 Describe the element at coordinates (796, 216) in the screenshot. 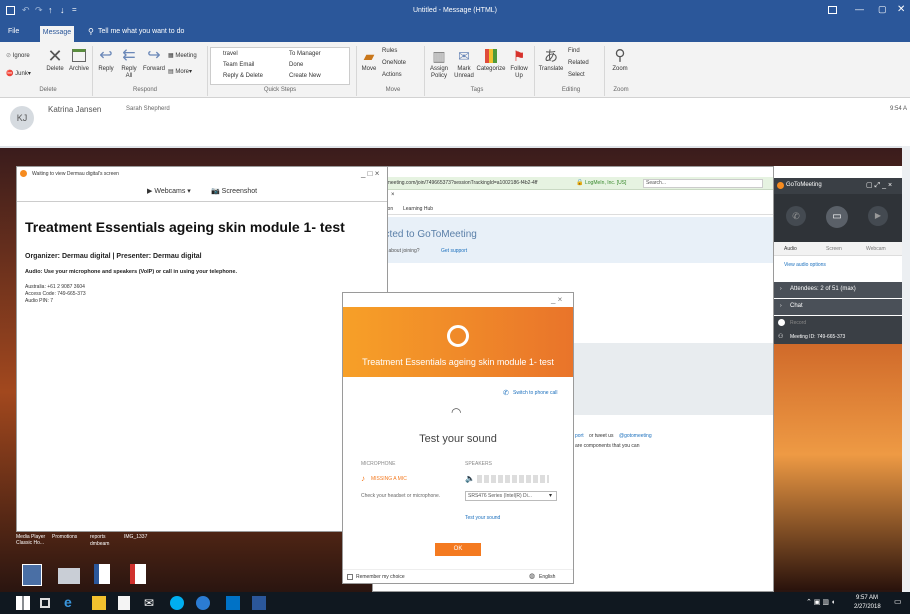

I see `phone-icon: ✆` at that location.